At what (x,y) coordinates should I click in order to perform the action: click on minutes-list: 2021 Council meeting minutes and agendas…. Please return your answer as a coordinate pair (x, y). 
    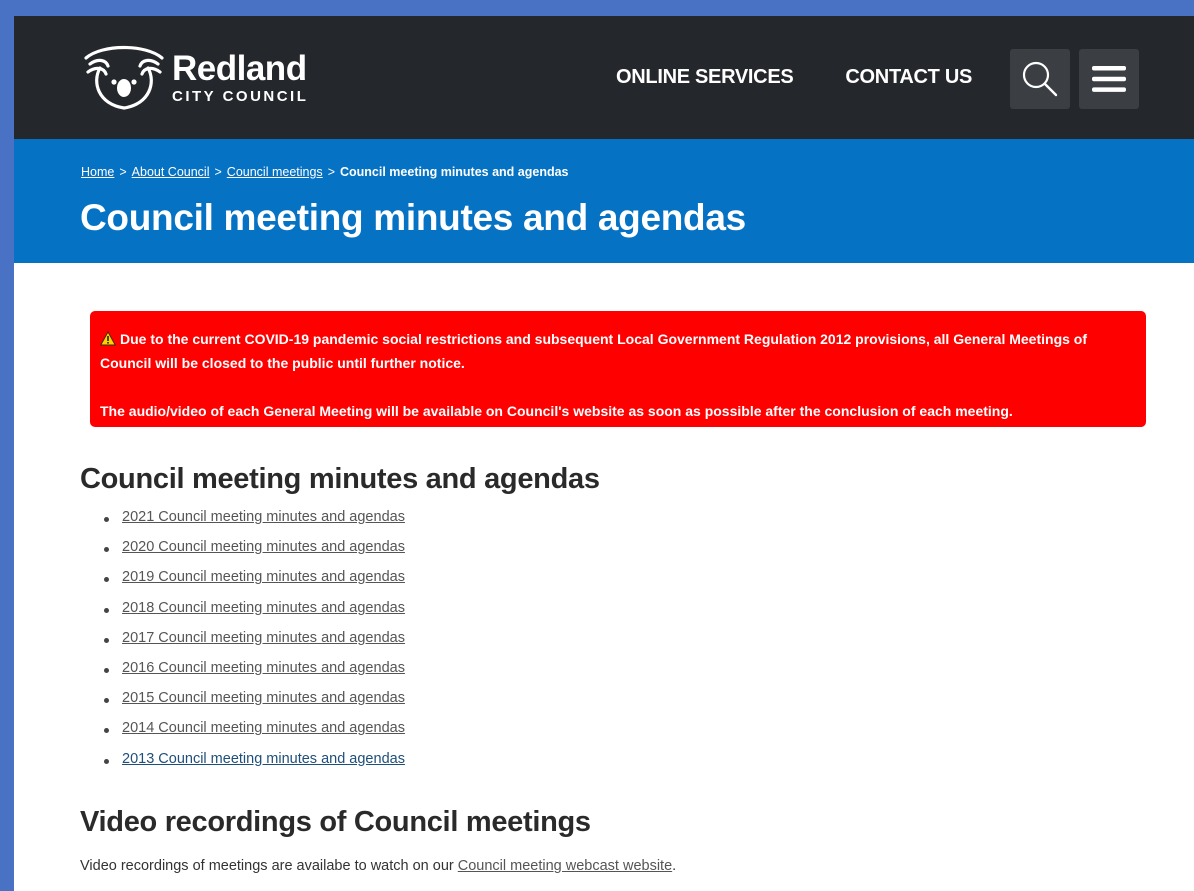
    Looking at the image, I should click on (254, 645).